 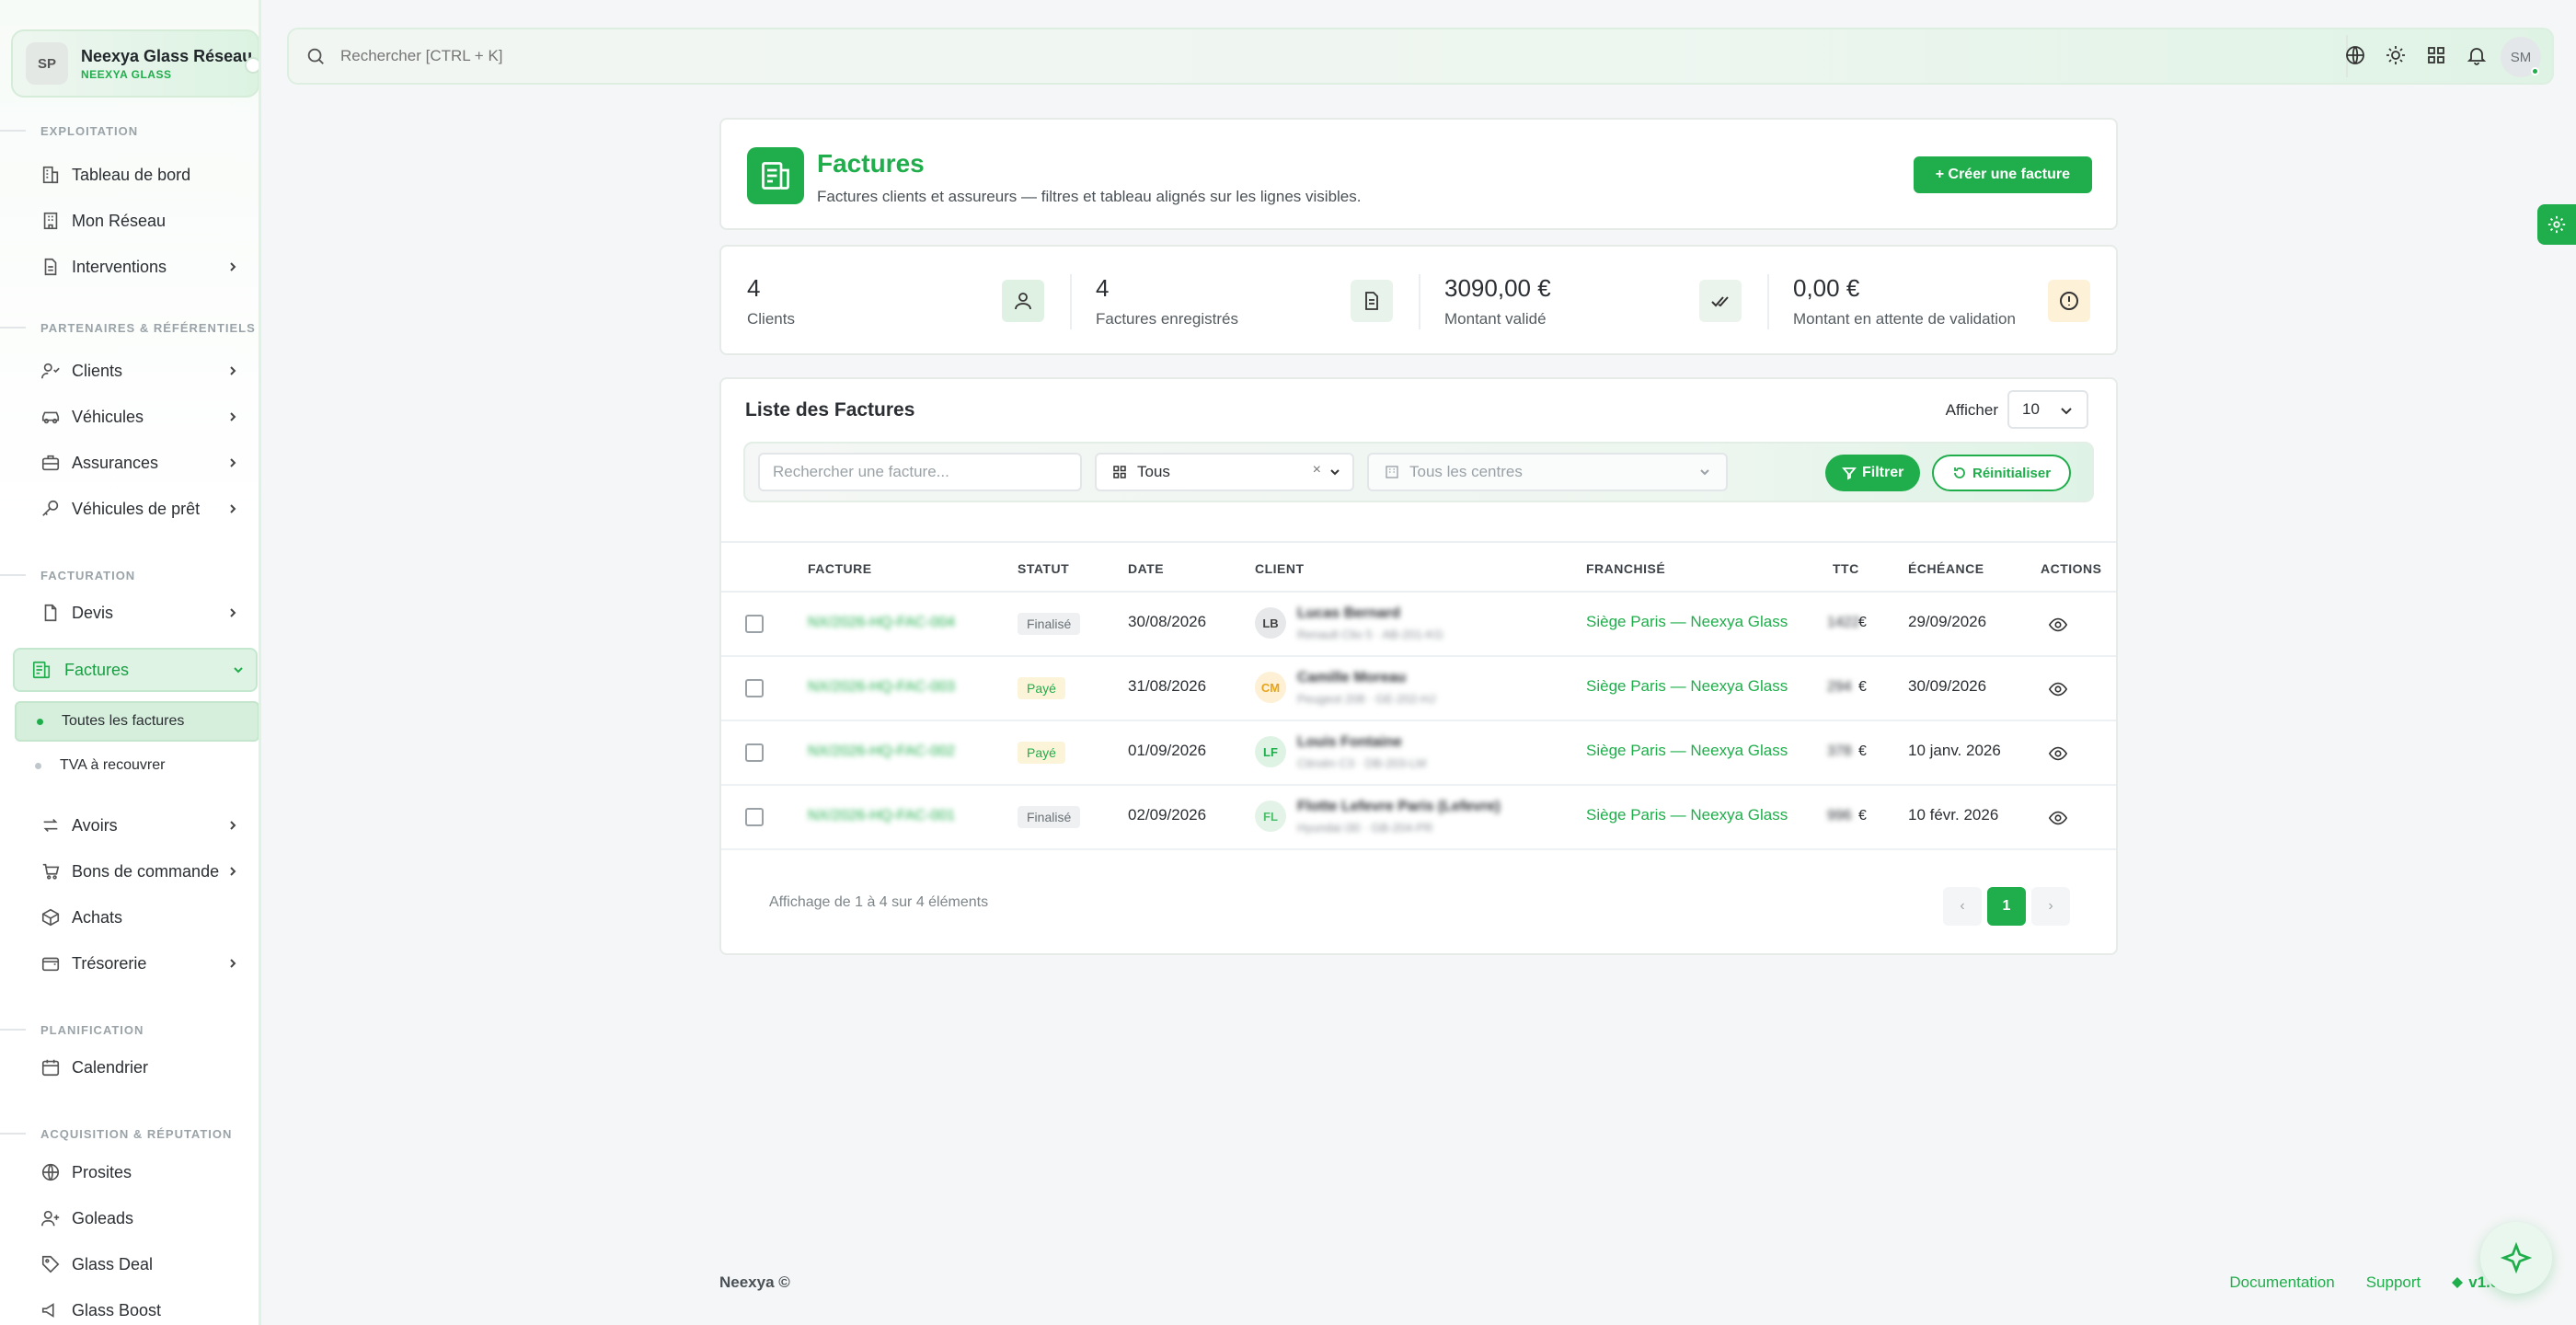 I want to click on sidebar-item-glass-boost: Glass Boost, so click(x=141, y=1308).